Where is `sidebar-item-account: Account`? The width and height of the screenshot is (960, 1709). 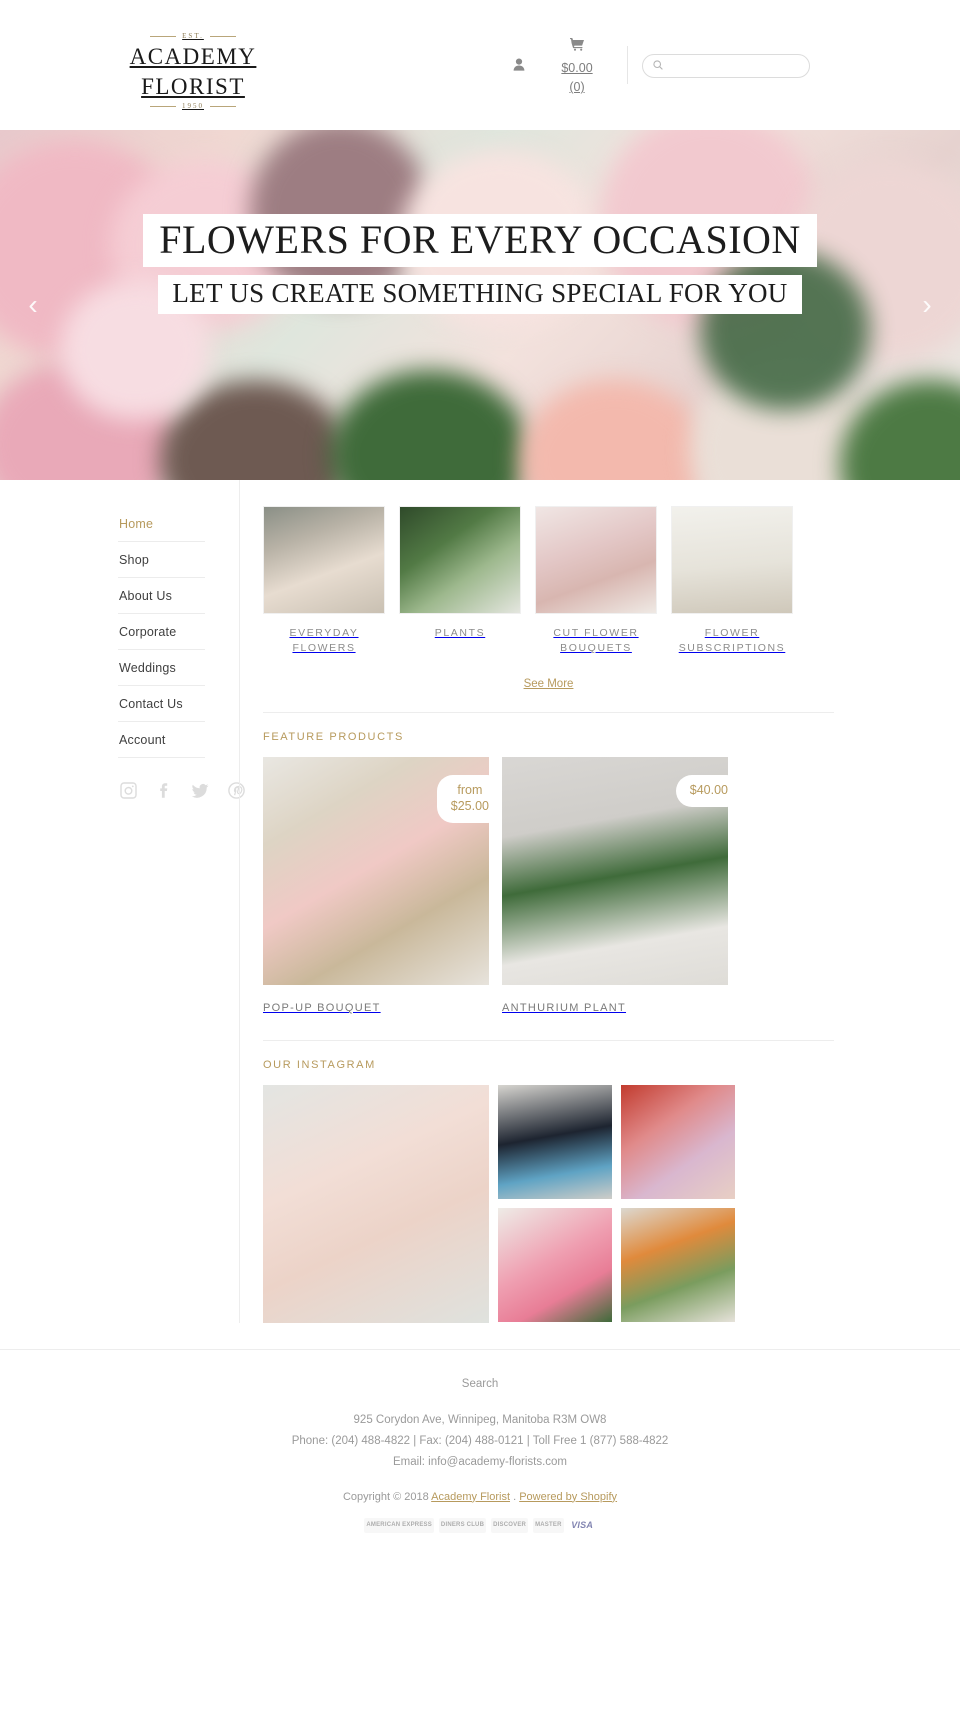 sidebar-item-account: Account is located at coordinates (161, 740).